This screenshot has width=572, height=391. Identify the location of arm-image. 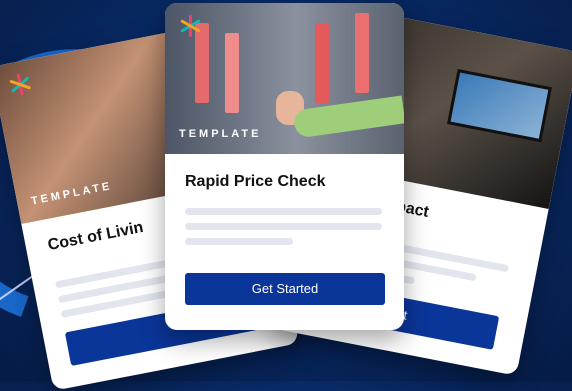
(348, 117).